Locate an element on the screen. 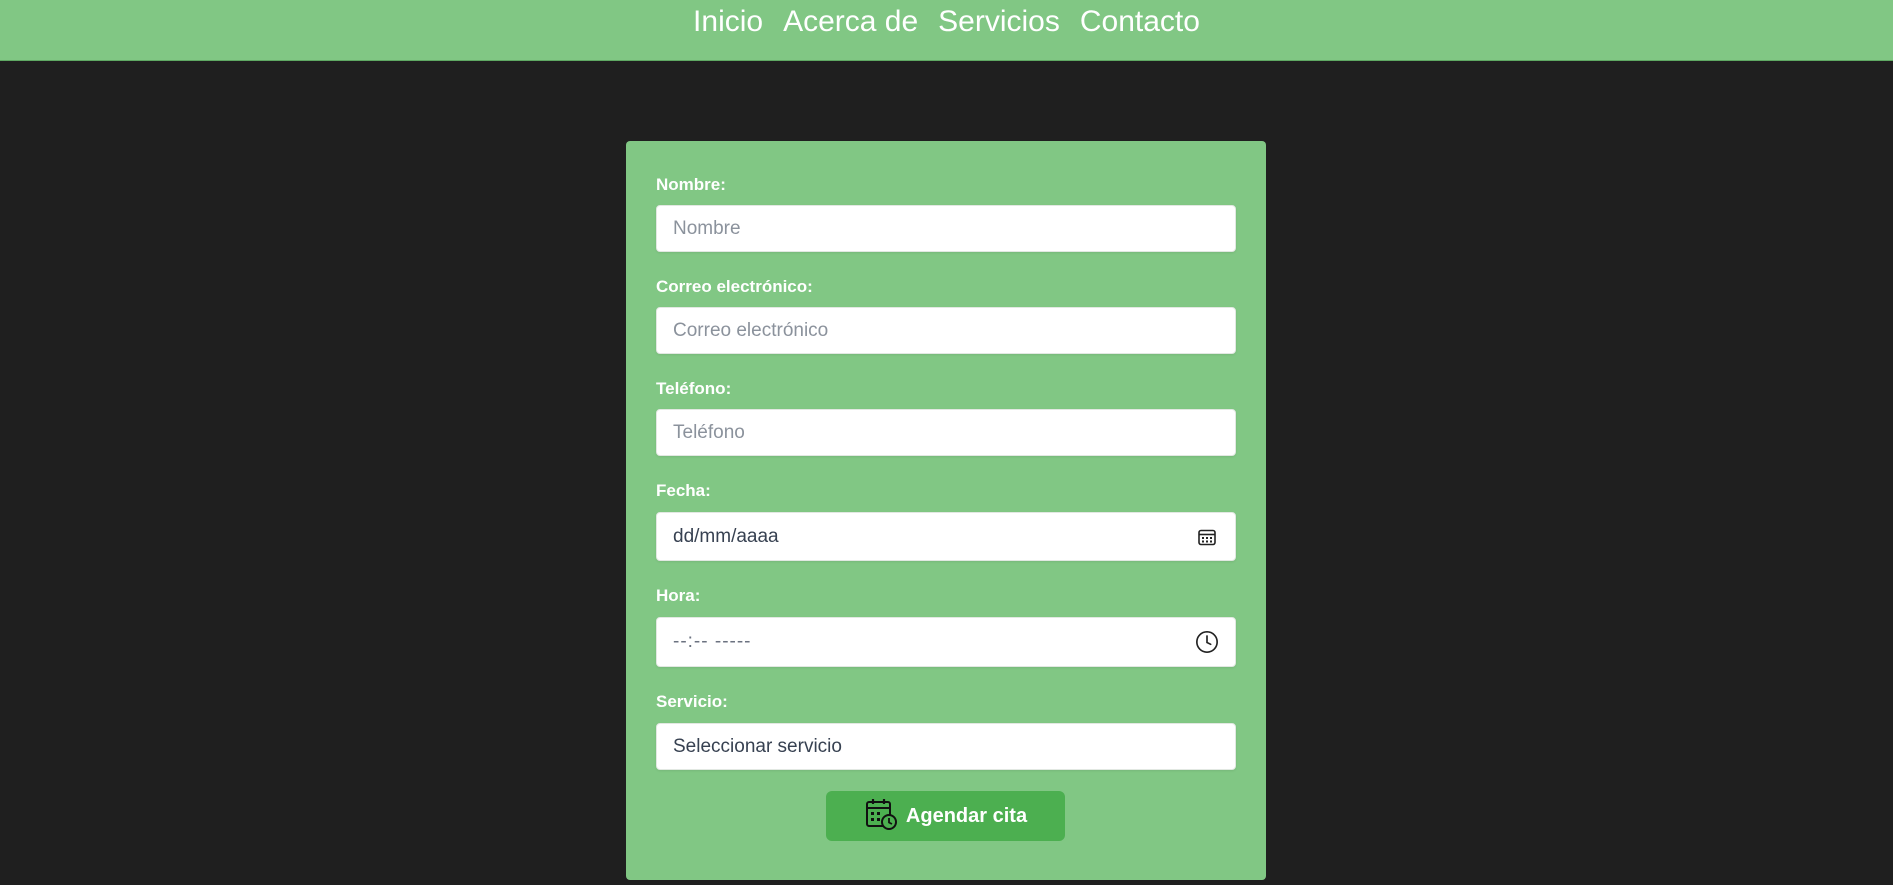 The image size is (1893, 885). servicio-label: Servicio: is located at coordinates (692, 701).